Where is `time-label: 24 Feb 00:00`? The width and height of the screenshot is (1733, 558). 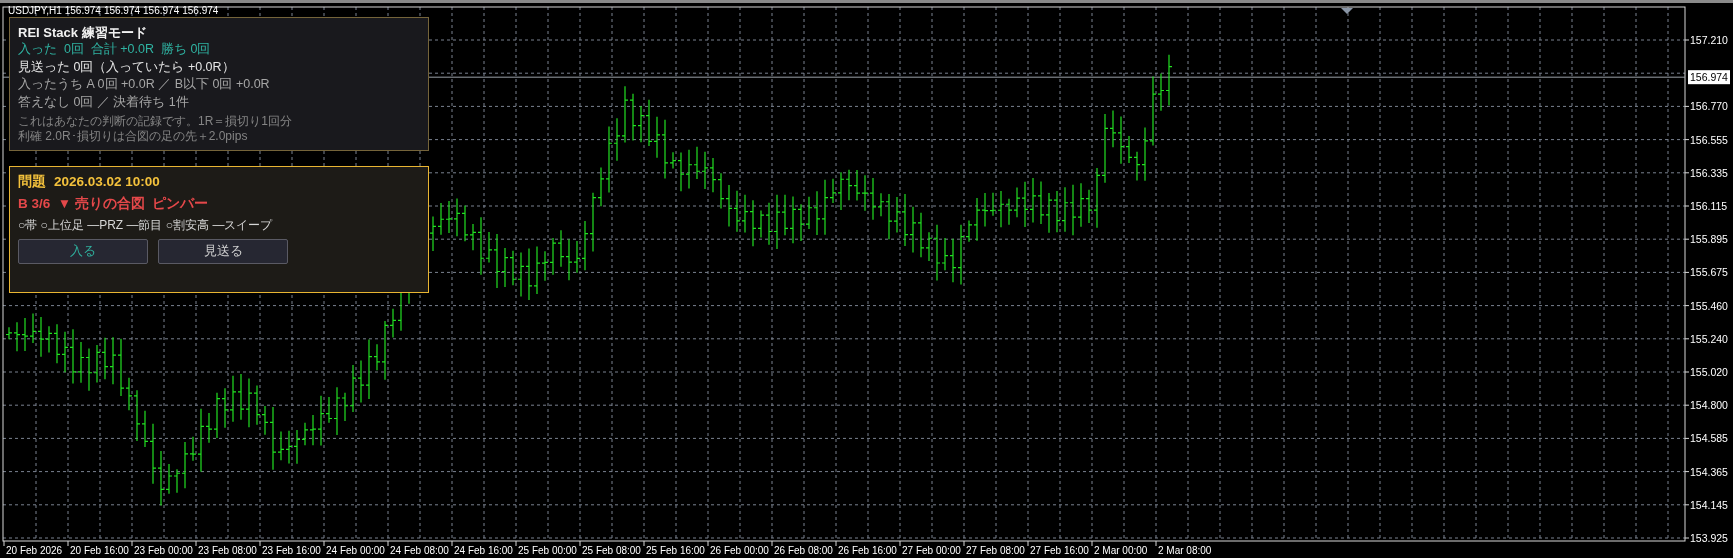
time-label: 24 Feb 00:00 is located at coordinates (355, 550).